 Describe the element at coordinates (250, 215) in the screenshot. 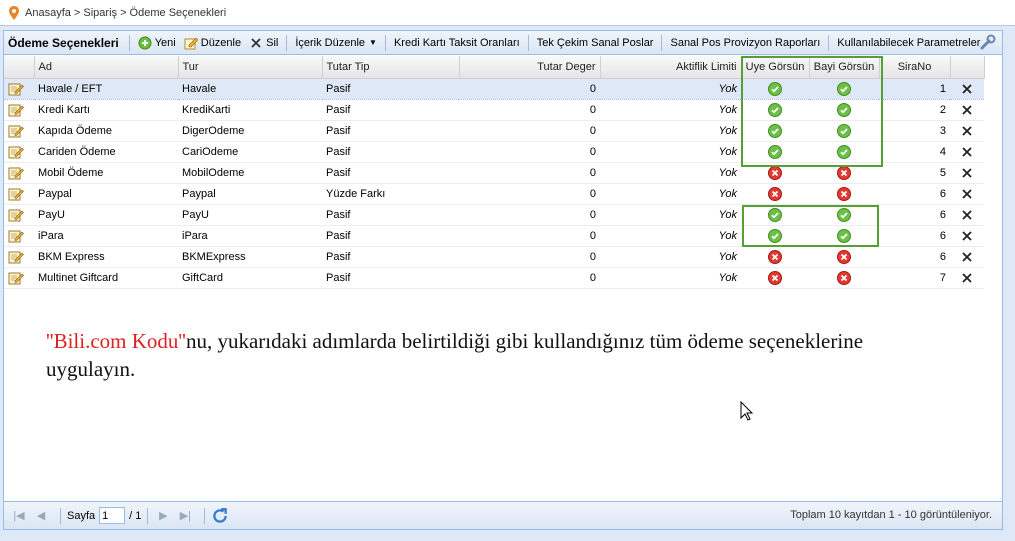

I see `cell-tur: PayU` at that location.